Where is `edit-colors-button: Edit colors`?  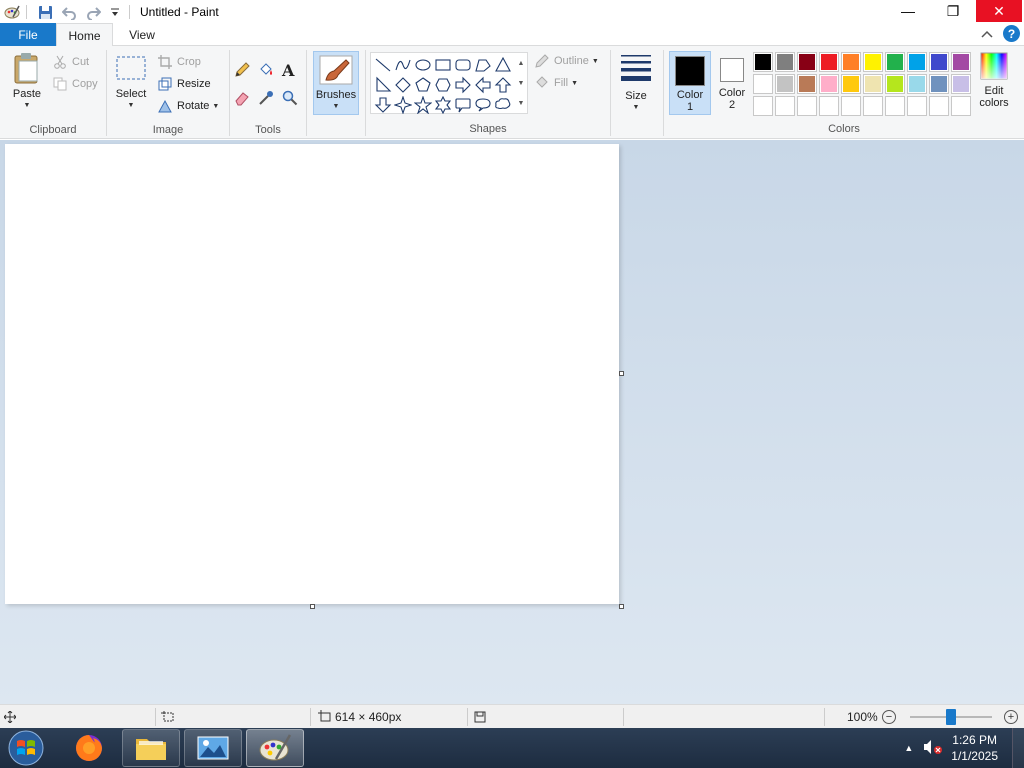 edit-colors-button: Edit colors is located at coordinates (994, 80).